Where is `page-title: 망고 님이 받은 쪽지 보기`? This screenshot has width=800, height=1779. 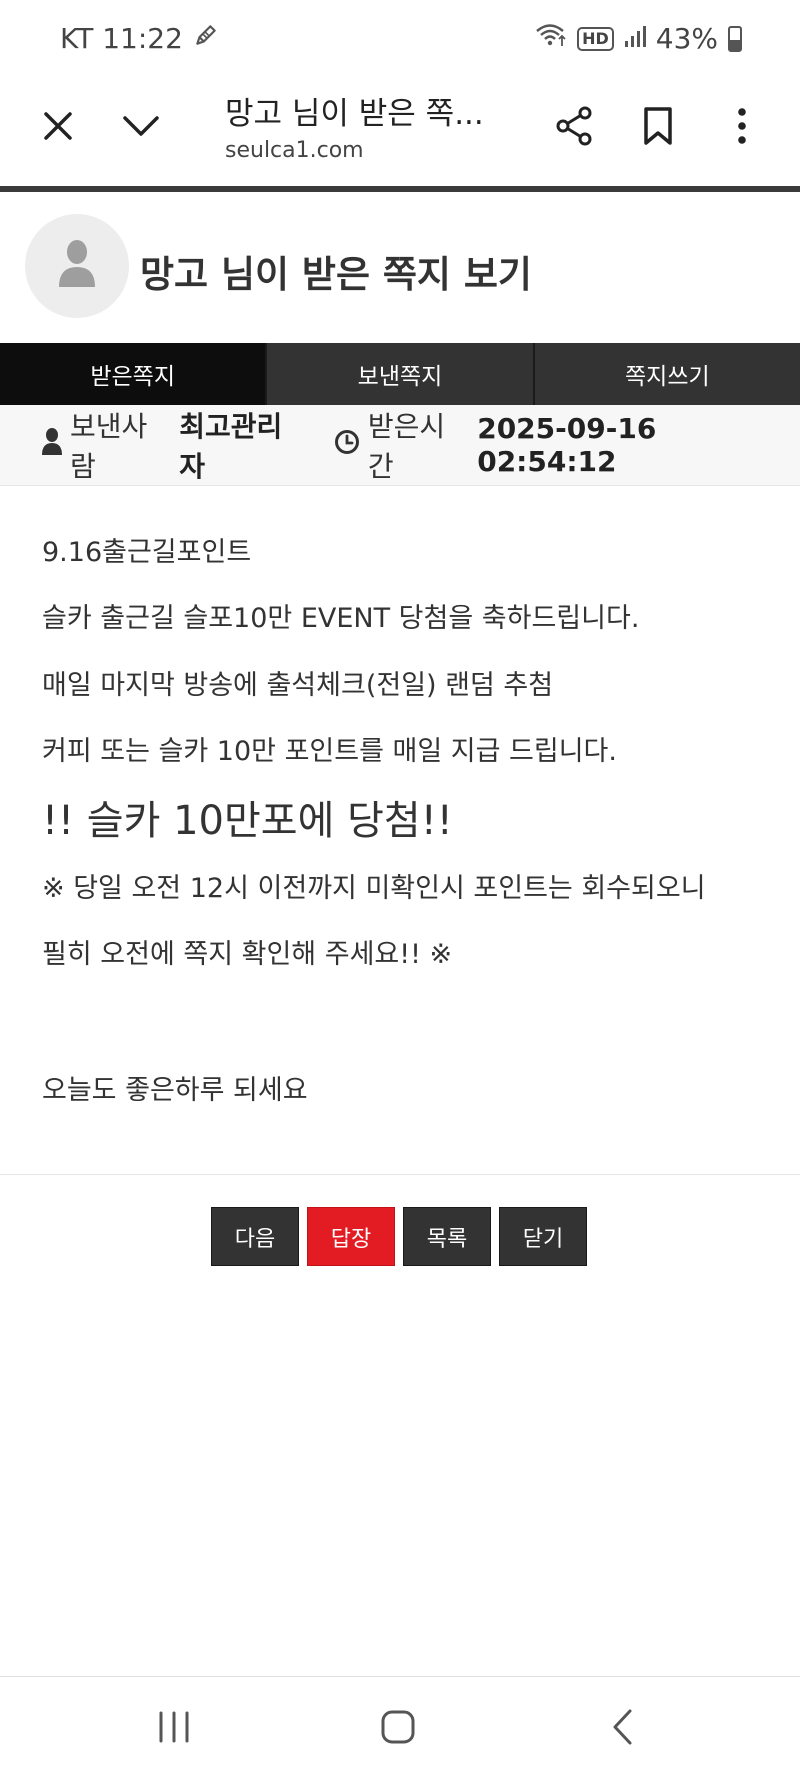
page-title: 망고 님이 받은 쪽지 보기 is located at coordinates (336, 274).